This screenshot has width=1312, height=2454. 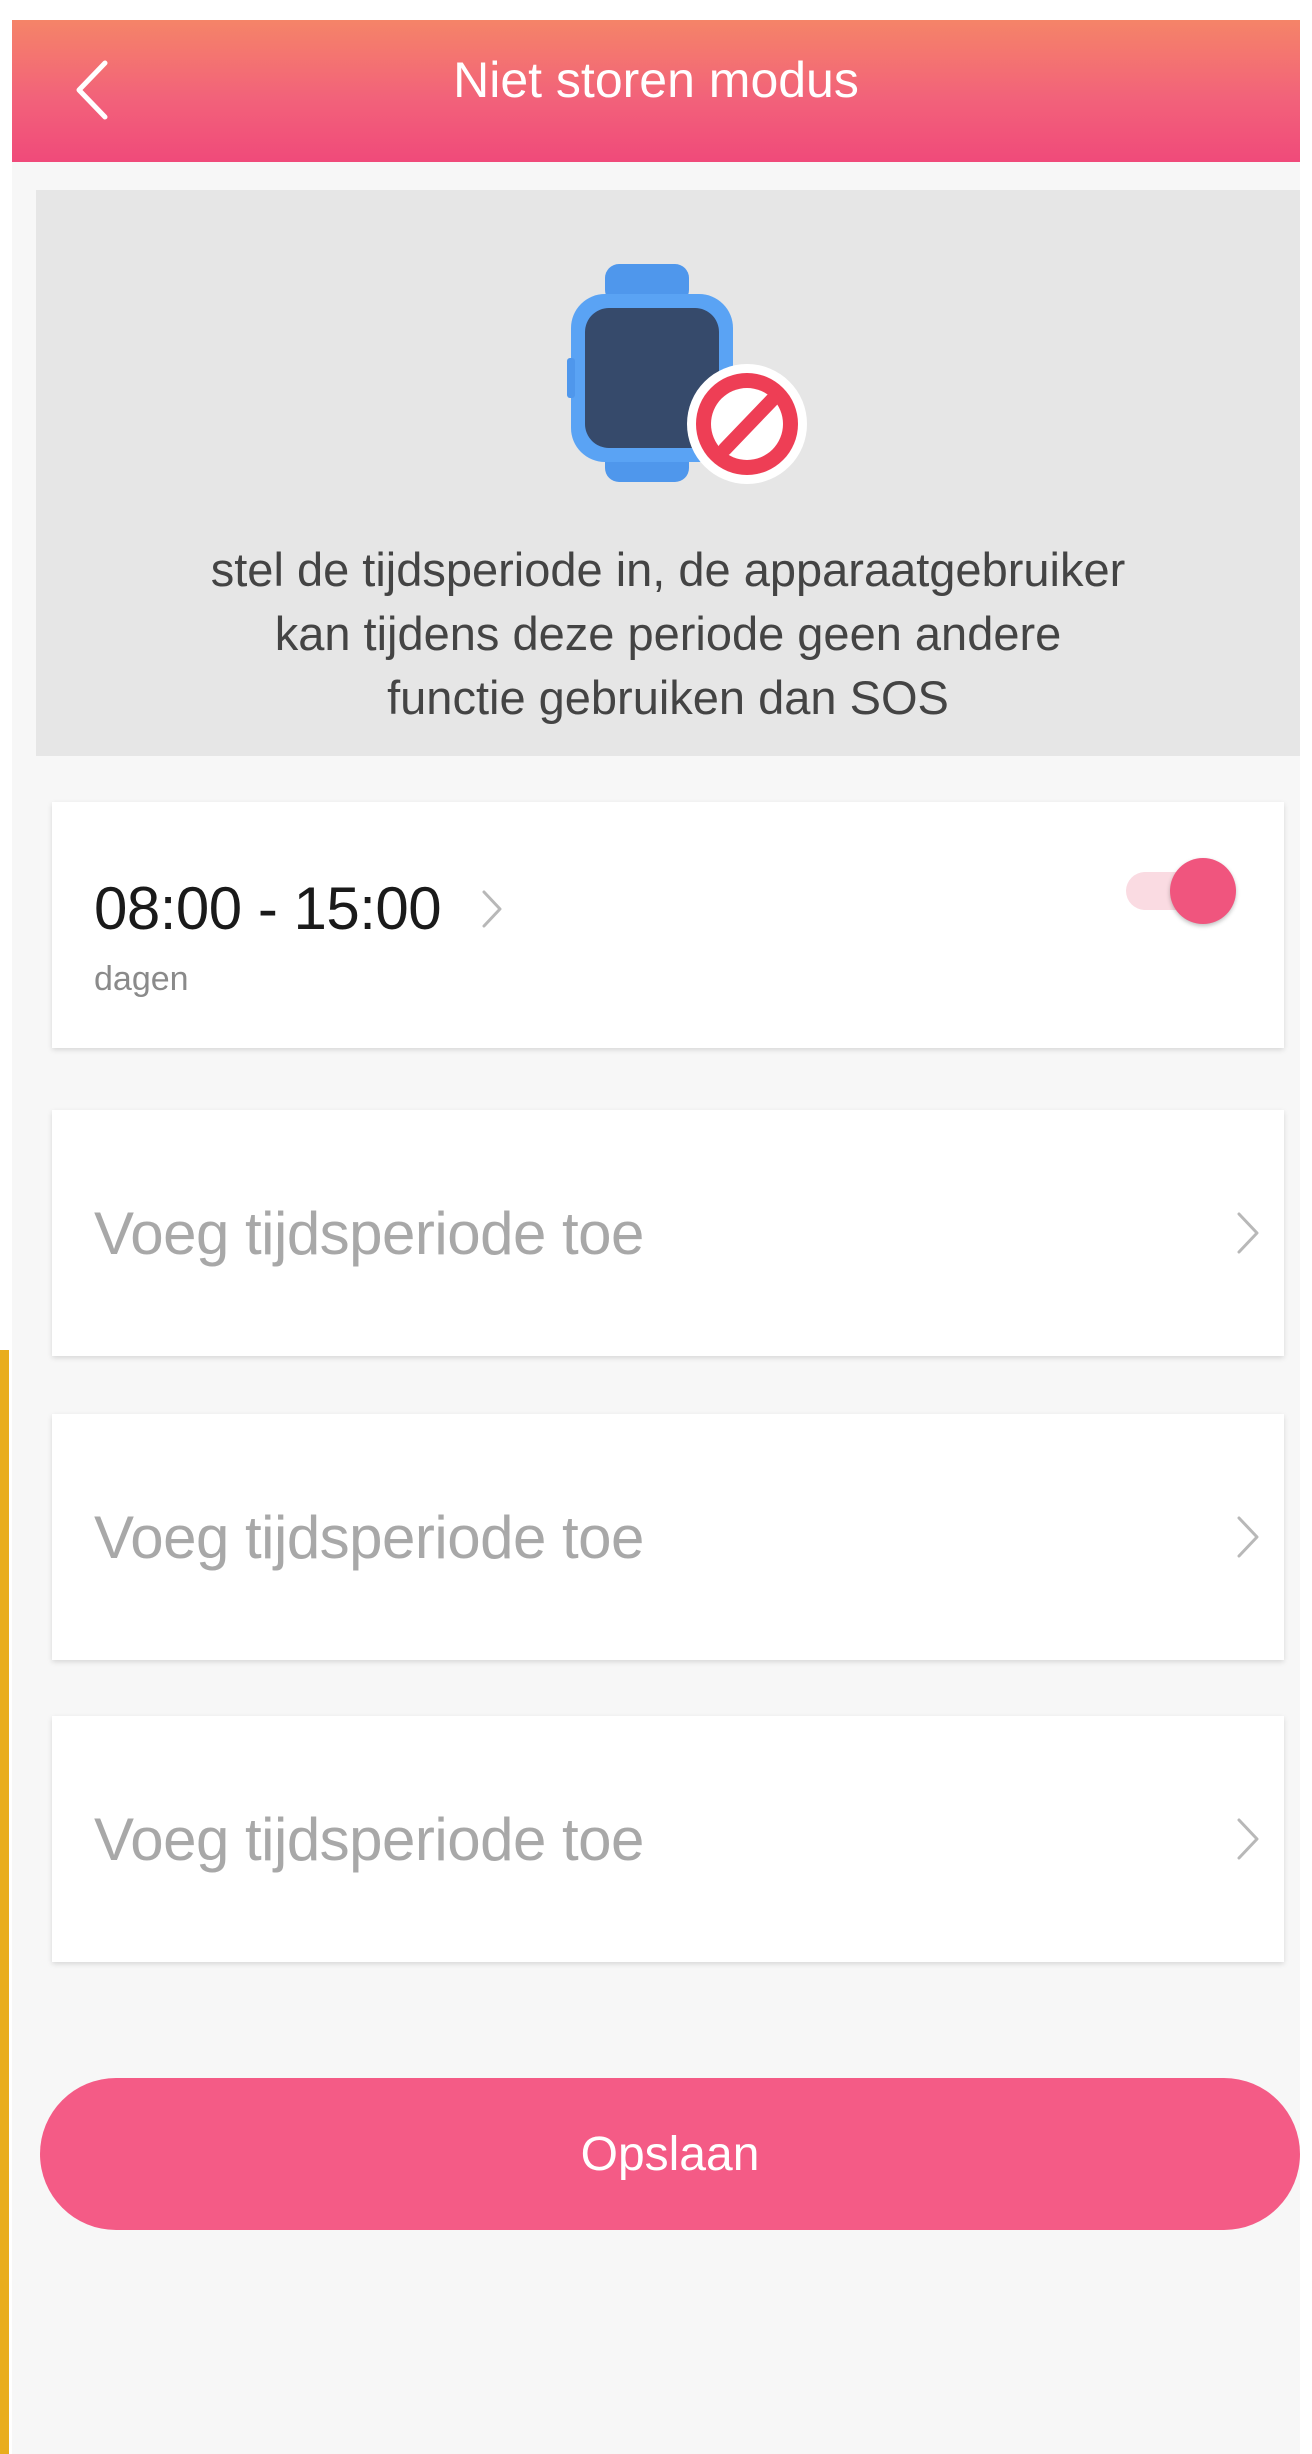 What do you see at coordinates (1203, 891) in the screenshot?
I see `toggle-knob` at bounding box center [1203, 891].